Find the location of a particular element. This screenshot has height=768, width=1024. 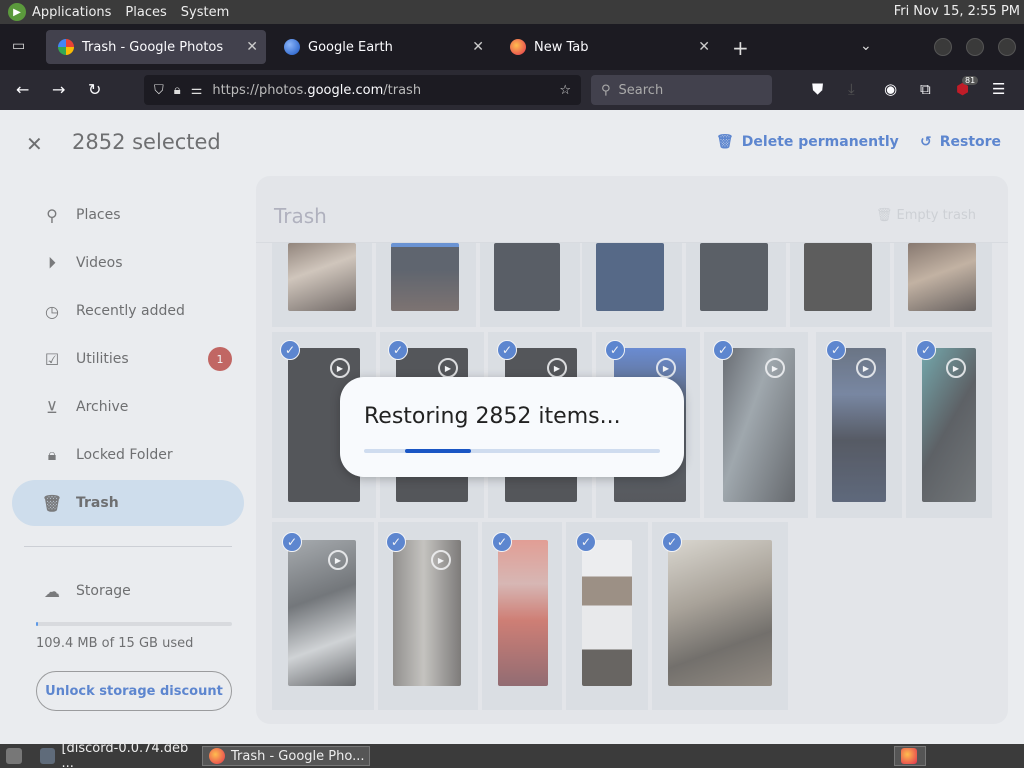

close-window-button is located at coordinates (1007, 47).